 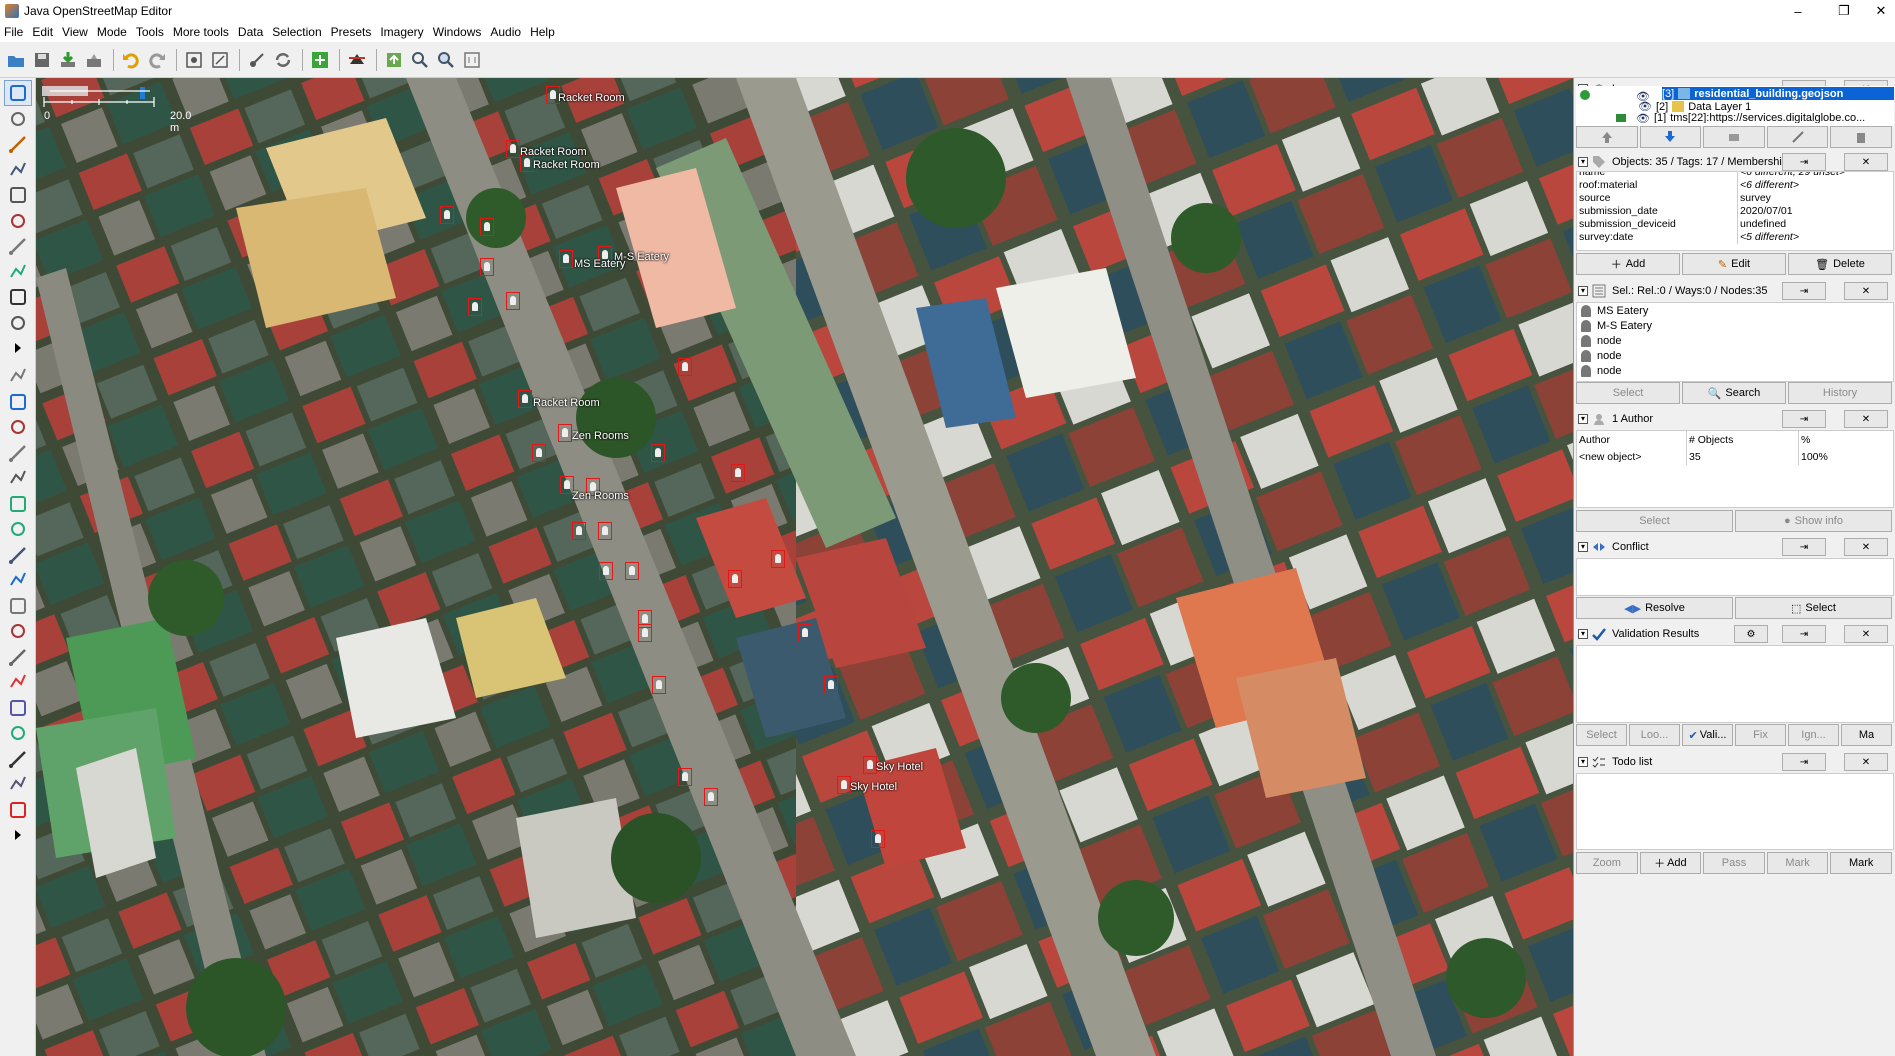 What do you see at coordinates (283, 60) in the screenshot?
I see `update-data-icon` at bounding box center [283, 60].